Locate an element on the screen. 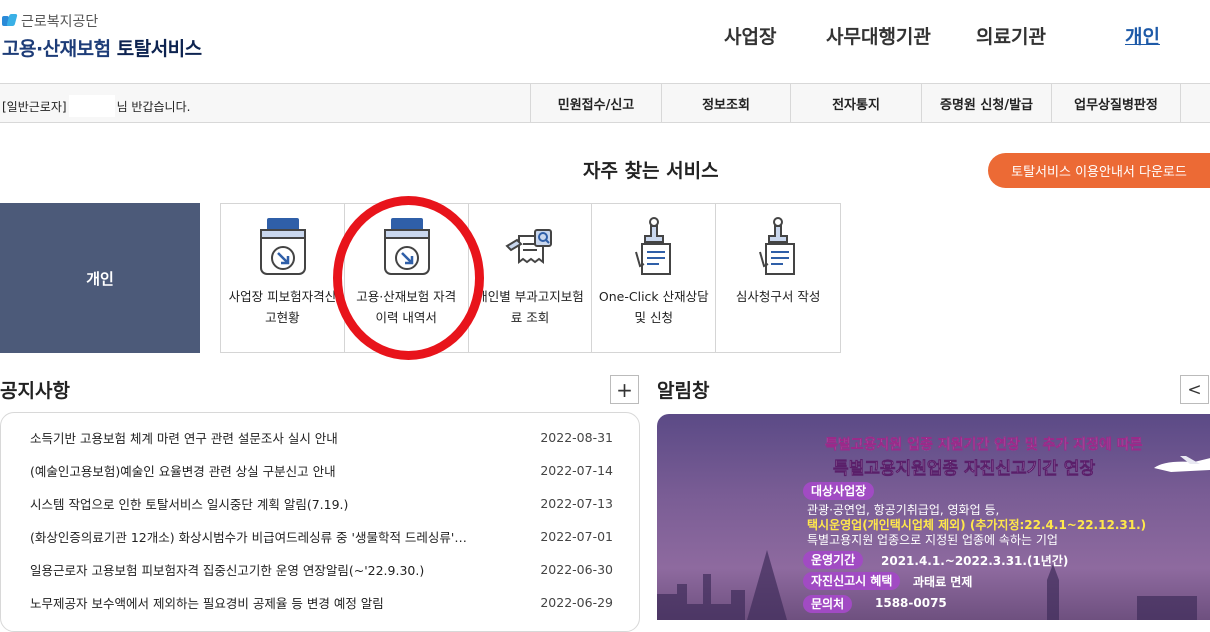 This screenshot has width=1210, height=632. banner-line1: 특별고용지원 업종 지원기간 연장 및 추가 지정에 따른 is located at coordinates (984, 445).